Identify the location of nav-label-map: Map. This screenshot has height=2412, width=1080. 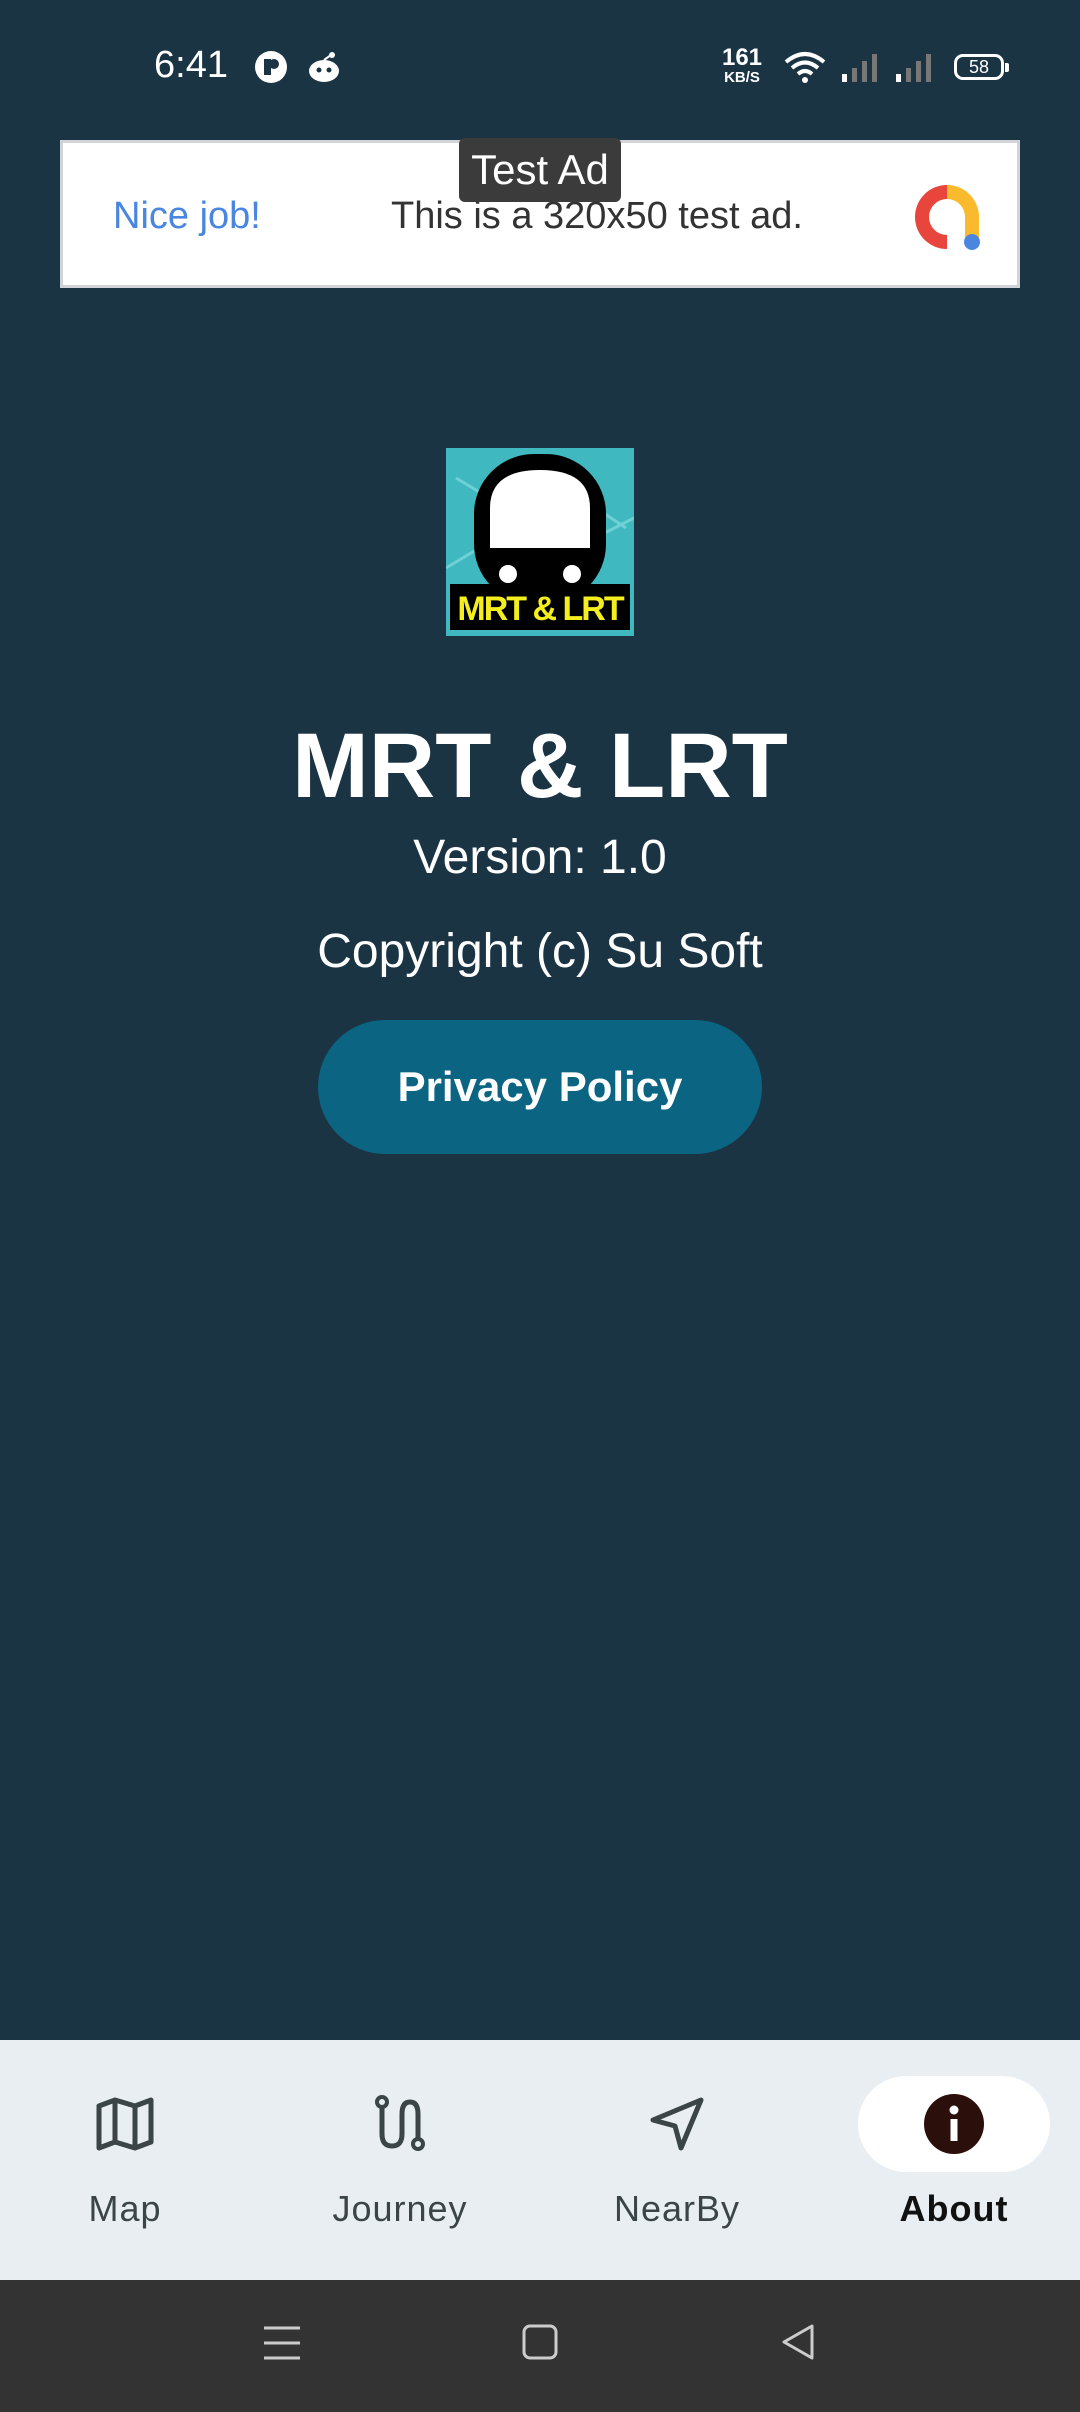
(125, 2208).